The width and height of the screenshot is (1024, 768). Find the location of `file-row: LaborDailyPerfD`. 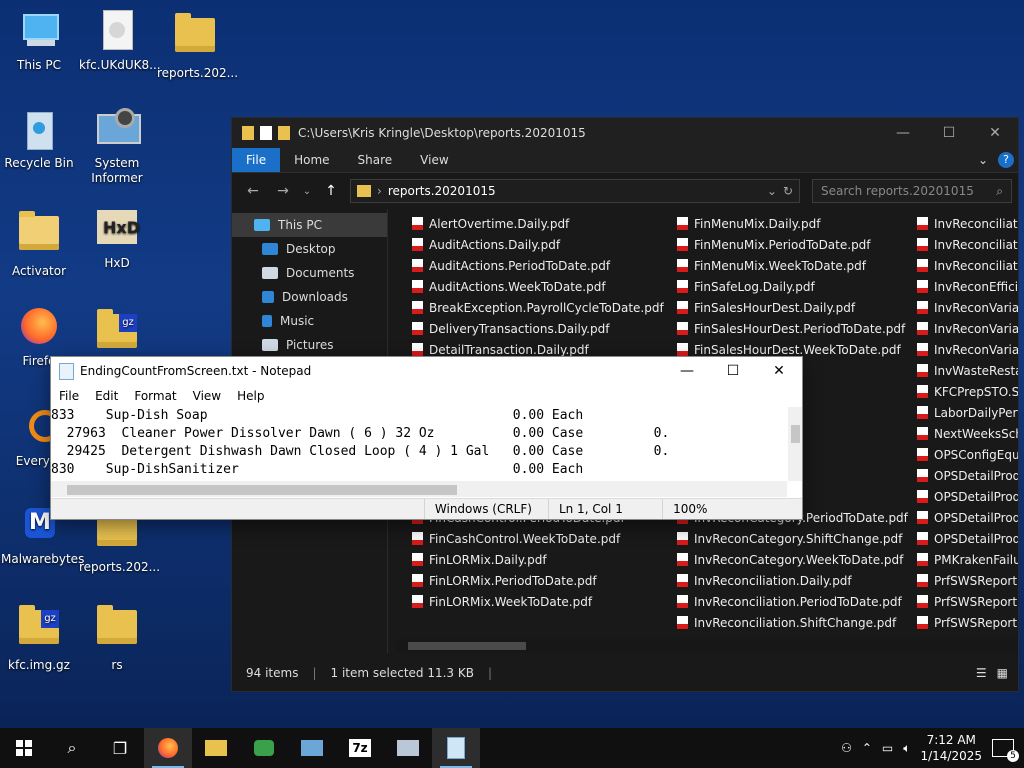

file-row: LaborDailyPerfD is located at coordinates (967, 412).